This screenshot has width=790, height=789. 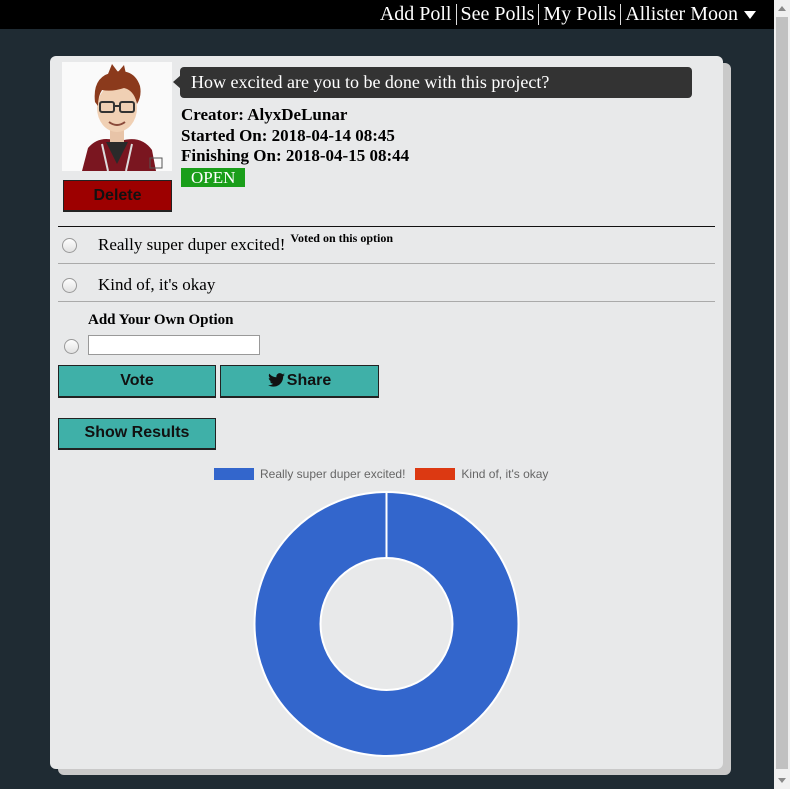 What do you see at coordinates (117, 196) in the screenshot?
I see `delete-button: Delete` at bounding box center [117, 196].